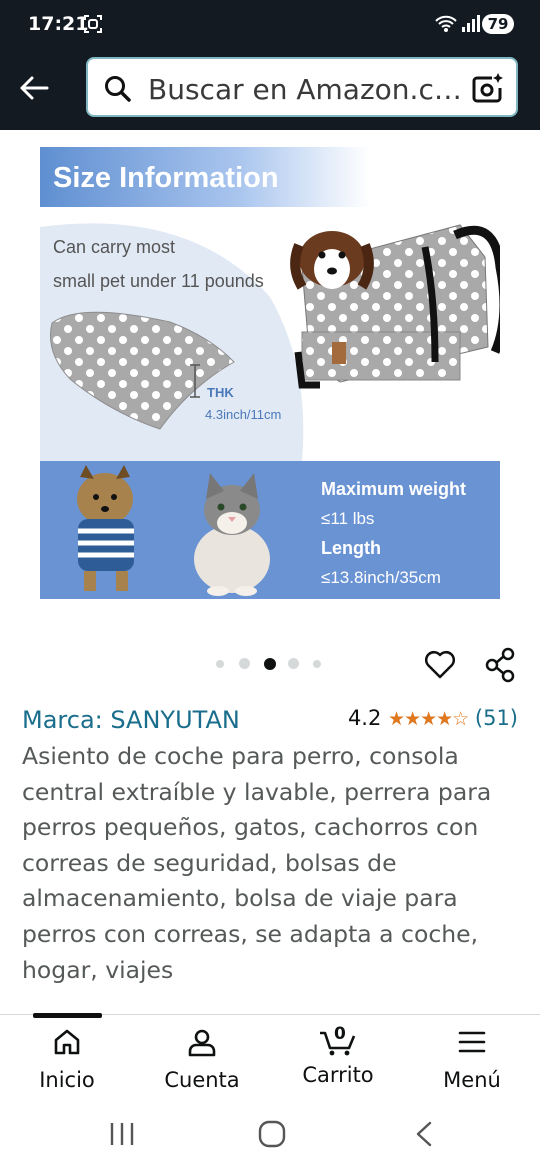  I want to click on review-count: (51), so click(496, 718).